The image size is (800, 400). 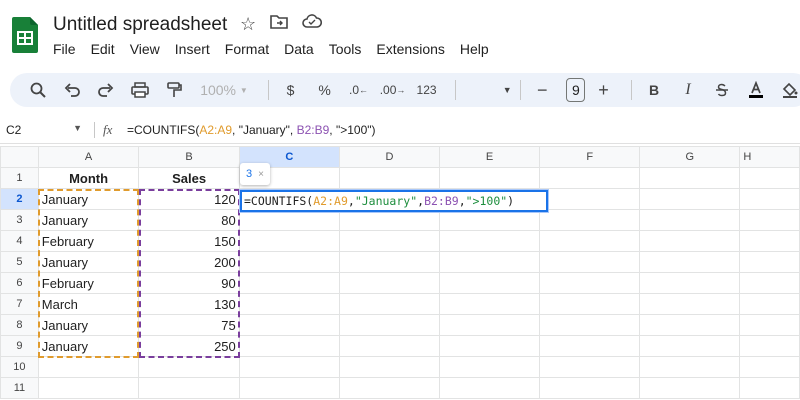 I want to click on cell-a9: January, so click(x=88, y=346).